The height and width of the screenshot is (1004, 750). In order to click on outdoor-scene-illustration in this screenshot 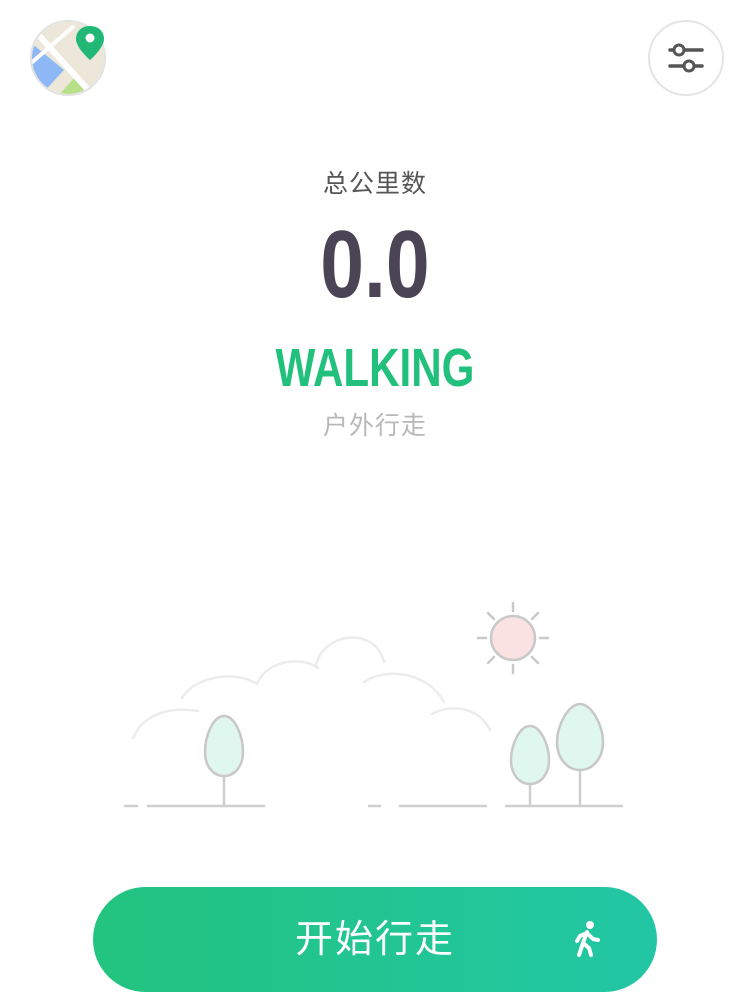, I will do `click(373, 704)`.